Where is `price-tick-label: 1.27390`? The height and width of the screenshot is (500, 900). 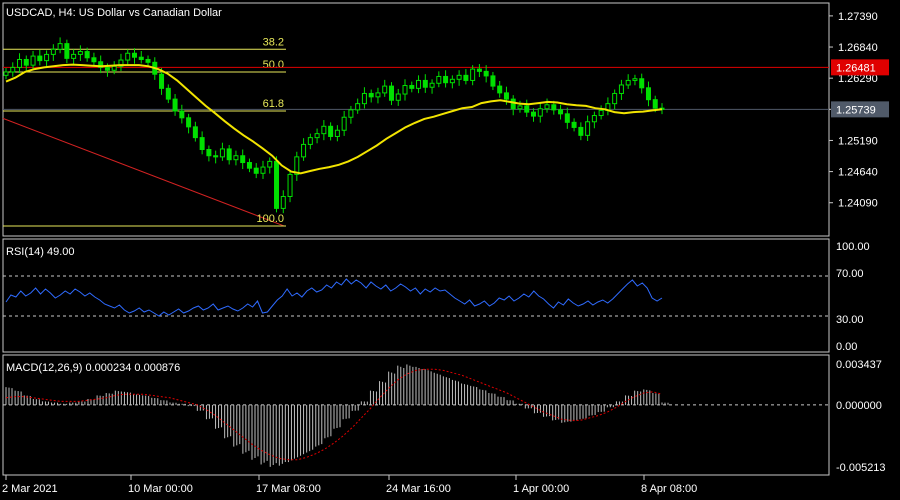
price-tick-label: 1.27390 is located at coordinates (858, 17).